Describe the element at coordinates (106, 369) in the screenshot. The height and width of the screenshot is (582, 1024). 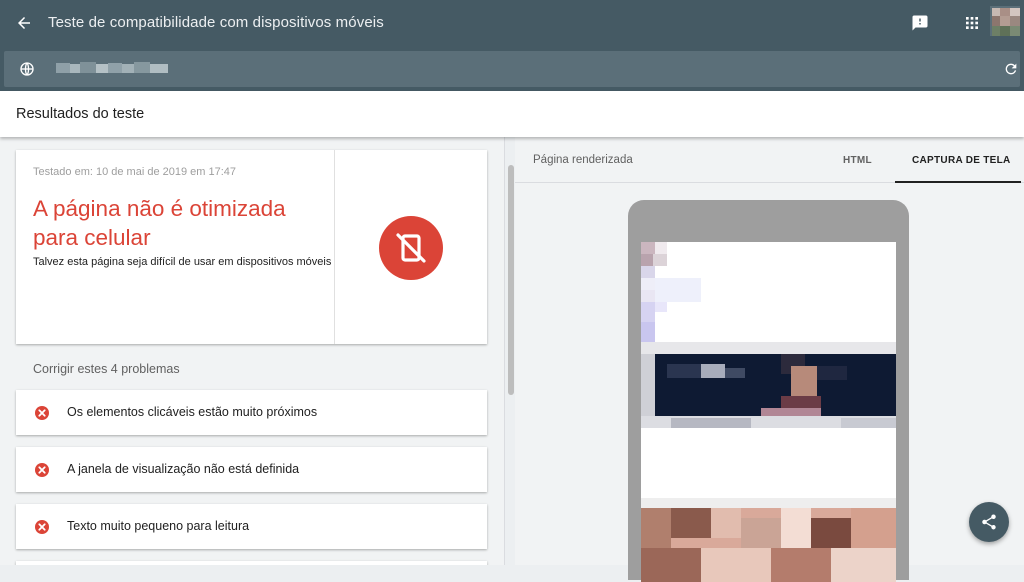
I see `fix-problems-label: Corrigir estes 4 problemas` at that location.